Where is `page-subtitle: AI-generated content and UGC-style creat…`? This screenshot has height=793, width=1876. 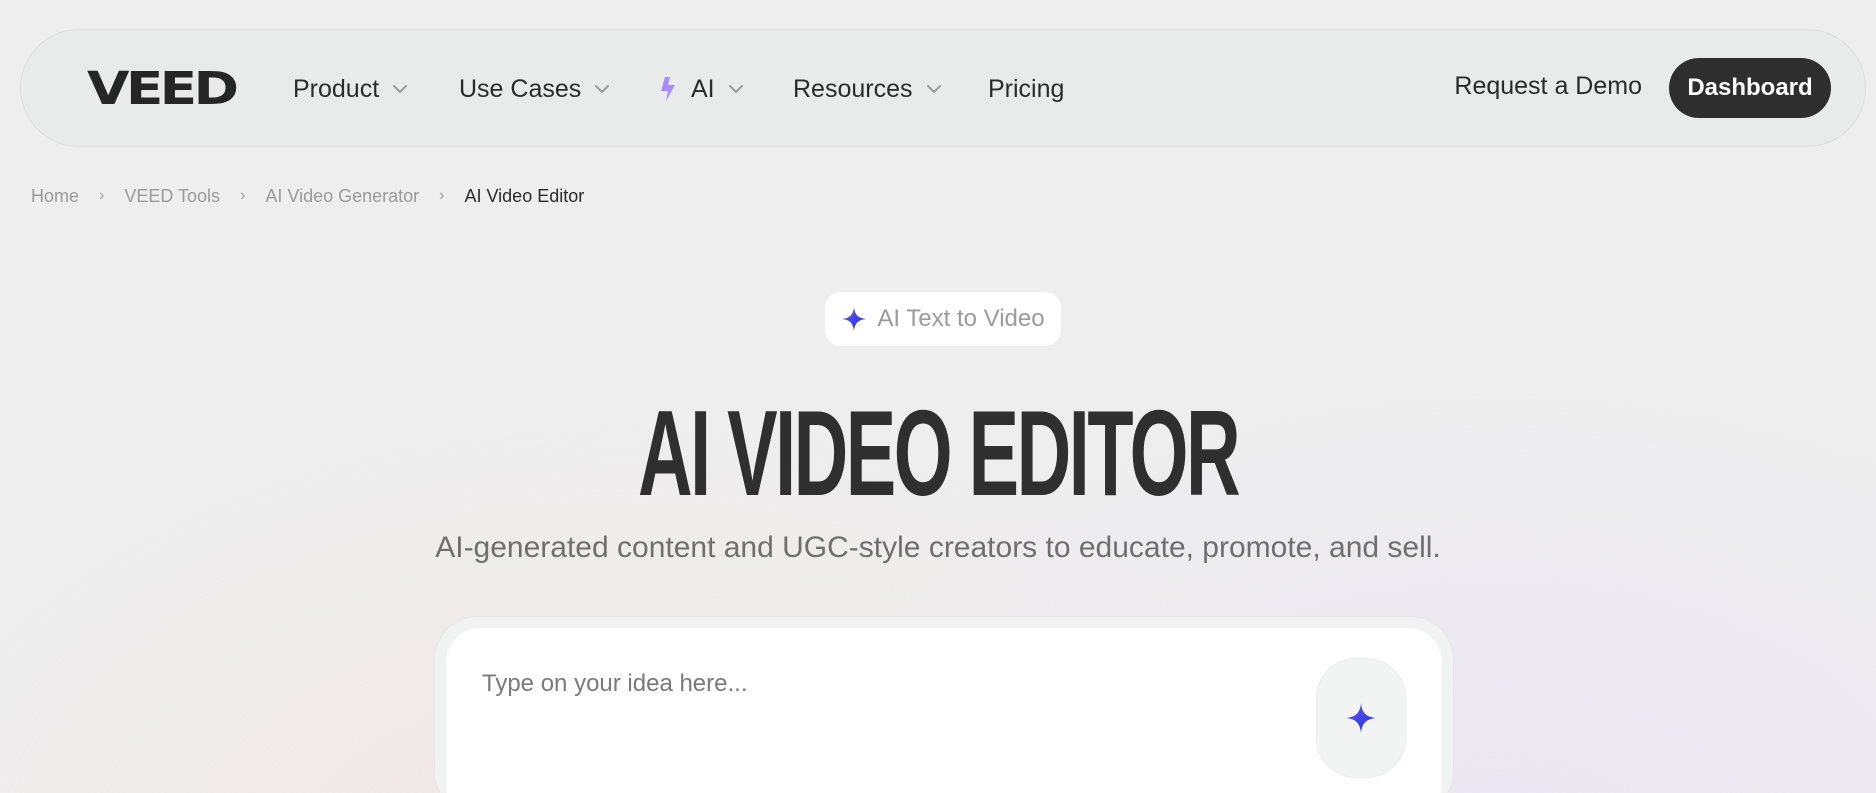
page-subtitle: AI-generated content and UGC-style creat… is located at coordinates (938, 547).